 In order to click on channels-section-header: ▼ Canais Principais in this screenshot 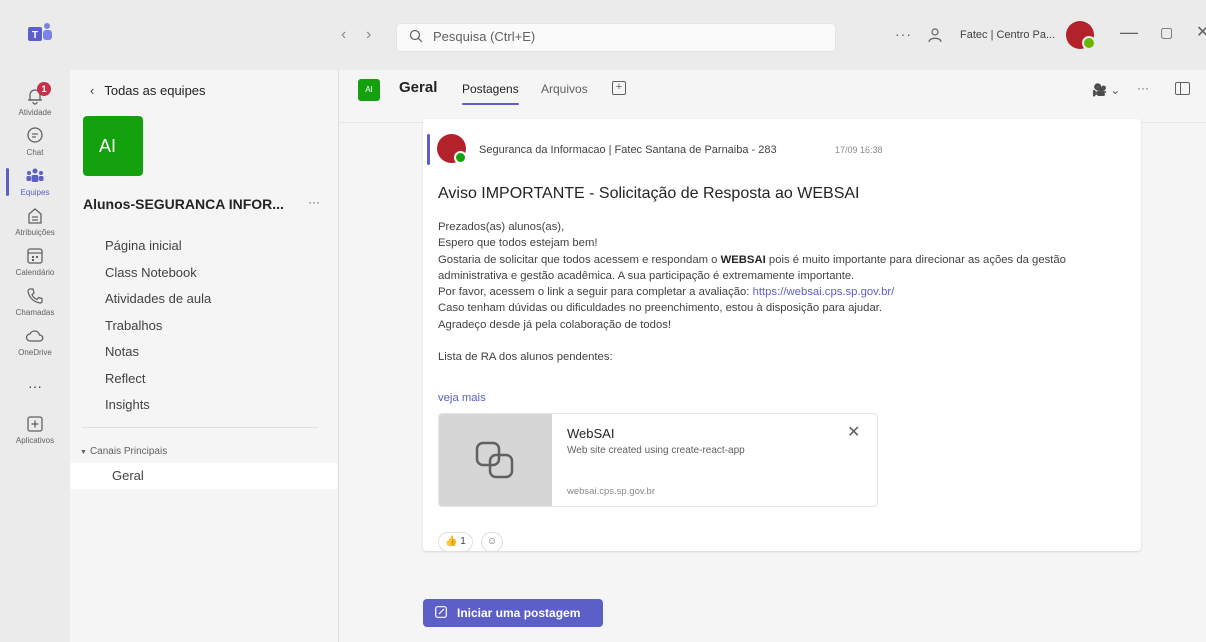, I will do `click(123, 451)`.